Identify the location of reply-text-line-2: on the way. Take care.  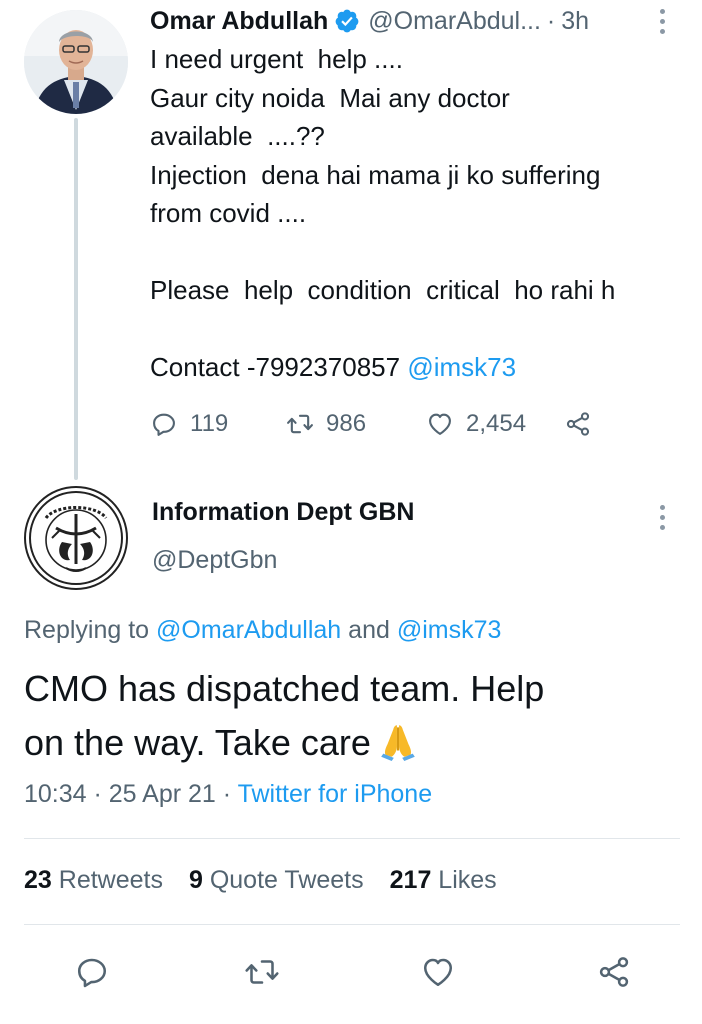
(354, 743).